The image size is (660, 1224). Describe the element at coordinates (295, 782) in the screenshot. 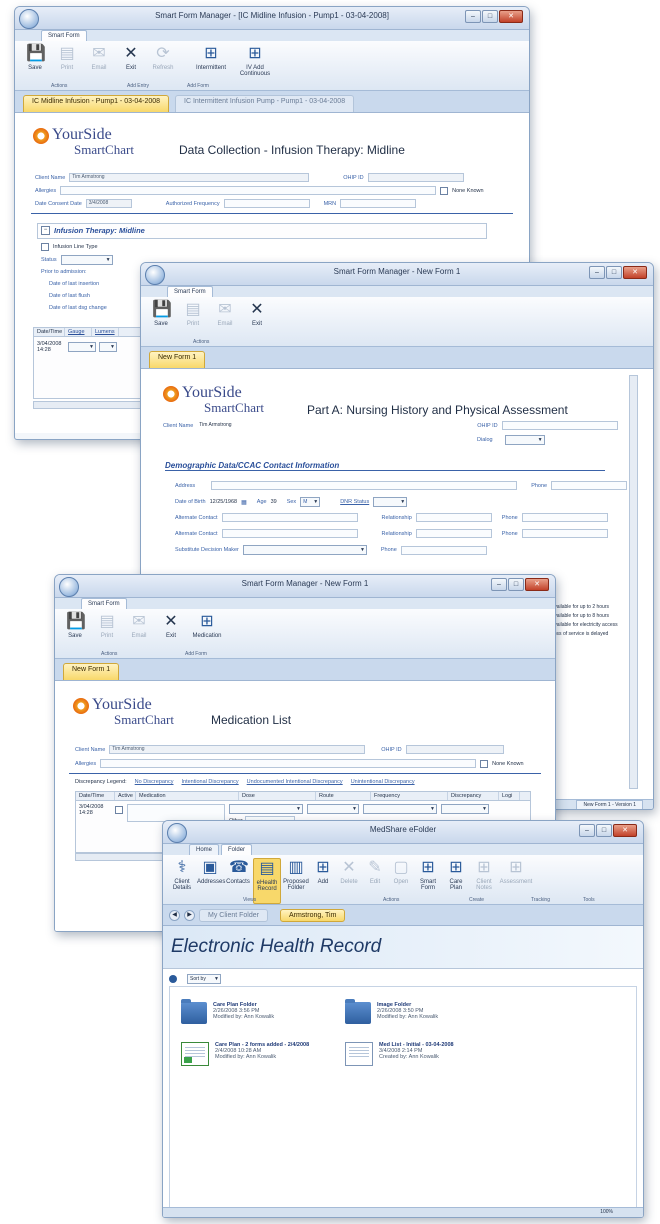

I see `legend-undocumented: Undocumented Intentional Discrepancy` at that location.